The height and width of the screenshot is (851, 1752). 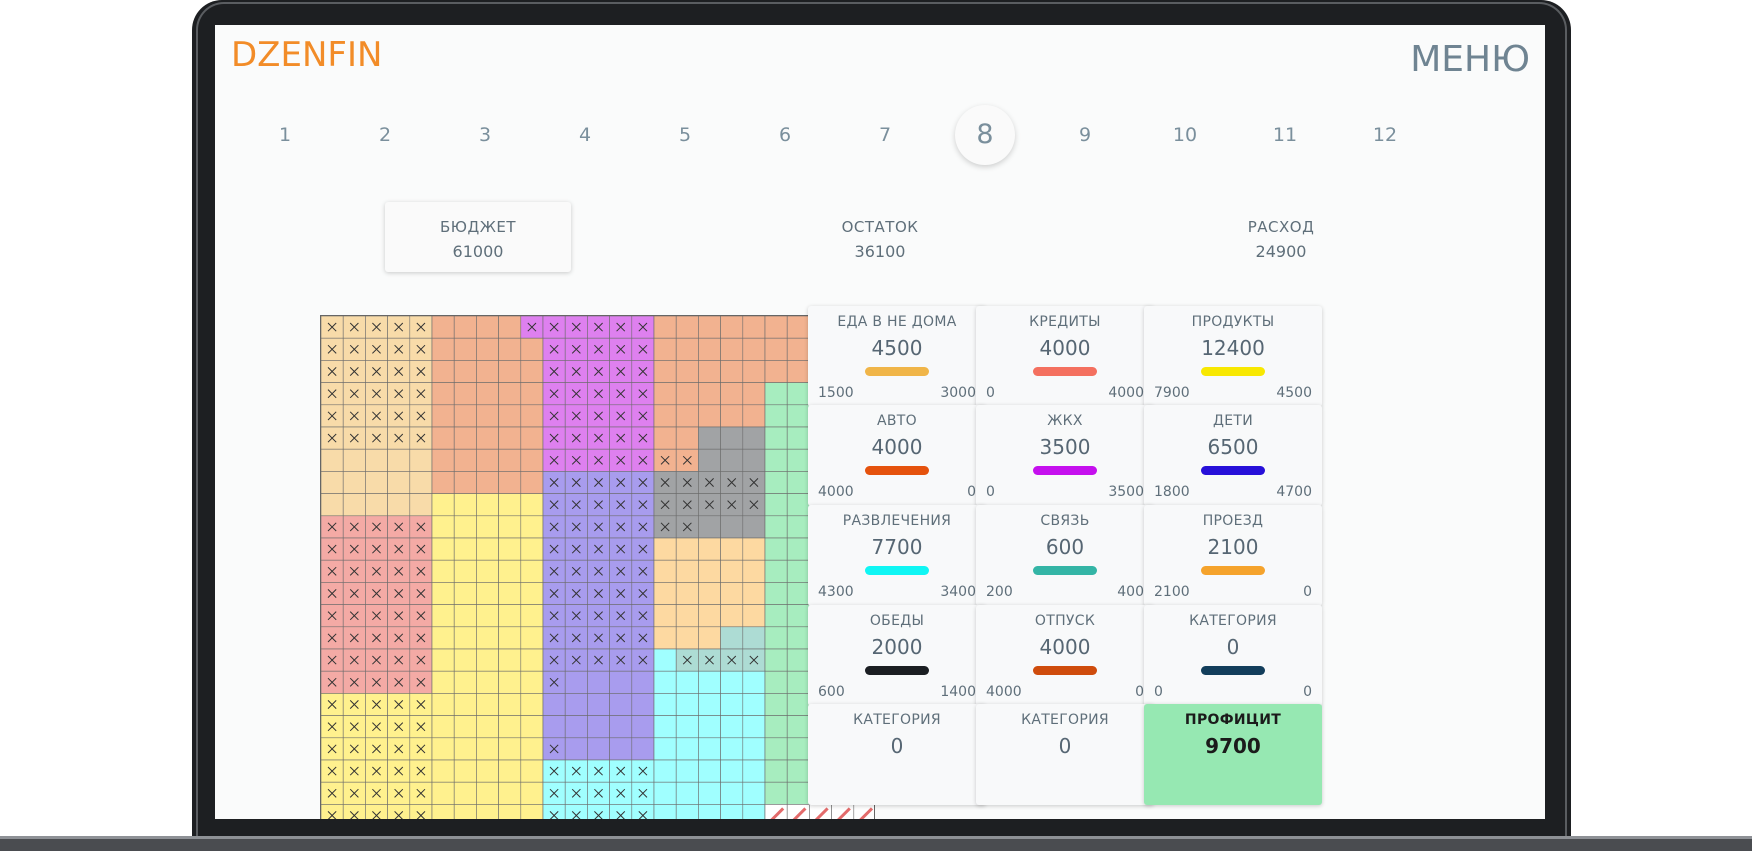 I want to click on month-11: 11, so click(x=1285, y=135).